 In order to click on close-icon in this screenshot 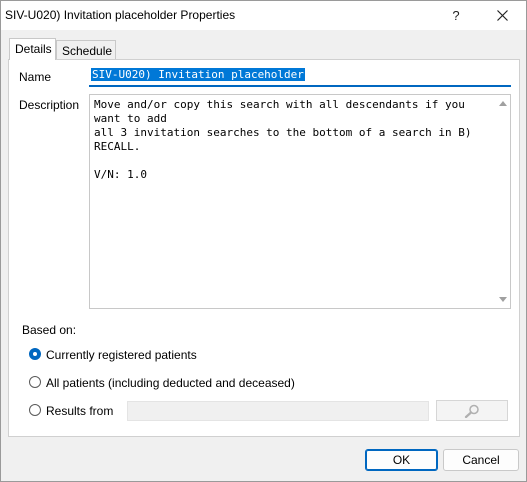, I will do `click(502, 15)`.